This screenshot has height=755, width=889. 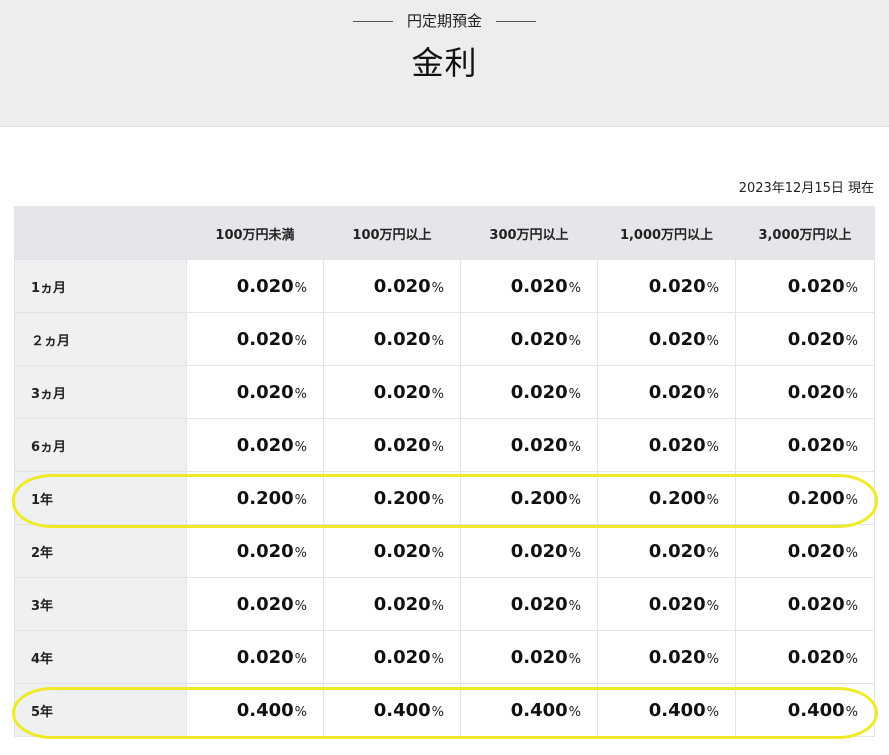 What do you see at coordinates (444, 339) in the screenshot?
I see `table-row: ２ヵ月 0.020% 0.020% 0.020% 0.020% 0.020%` at bounding box center [444, 339].